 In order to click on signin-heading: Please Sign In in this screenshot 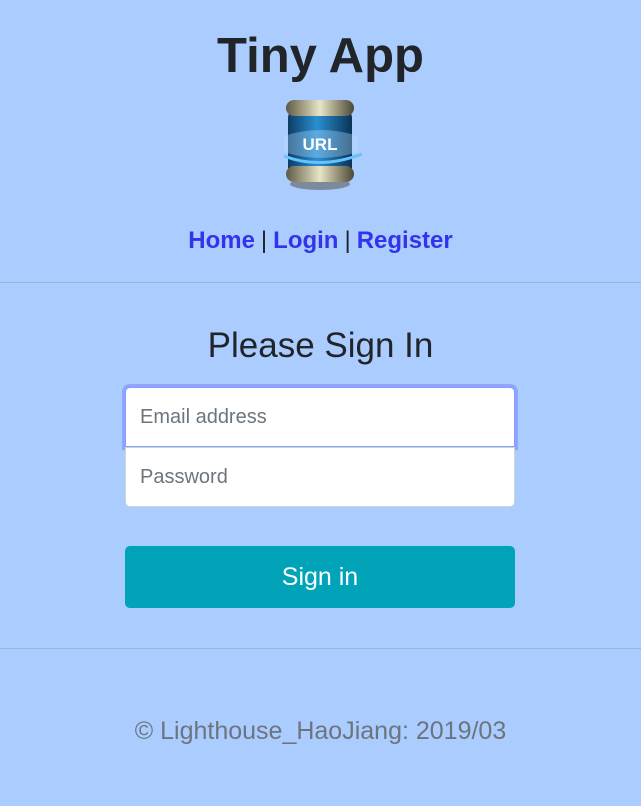, I will do `click(320, 345)`.